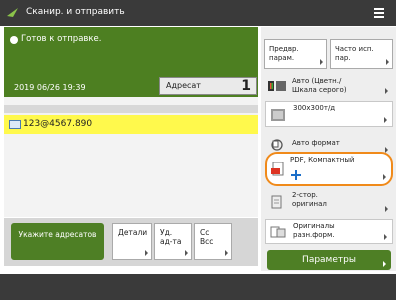 This screenshot has height=300, width=396. What do you see at coordinates (314, 230) in the screenshot?
I see `setting-label: Оригиналы разн.форм.` at bounding box center [314, 230].